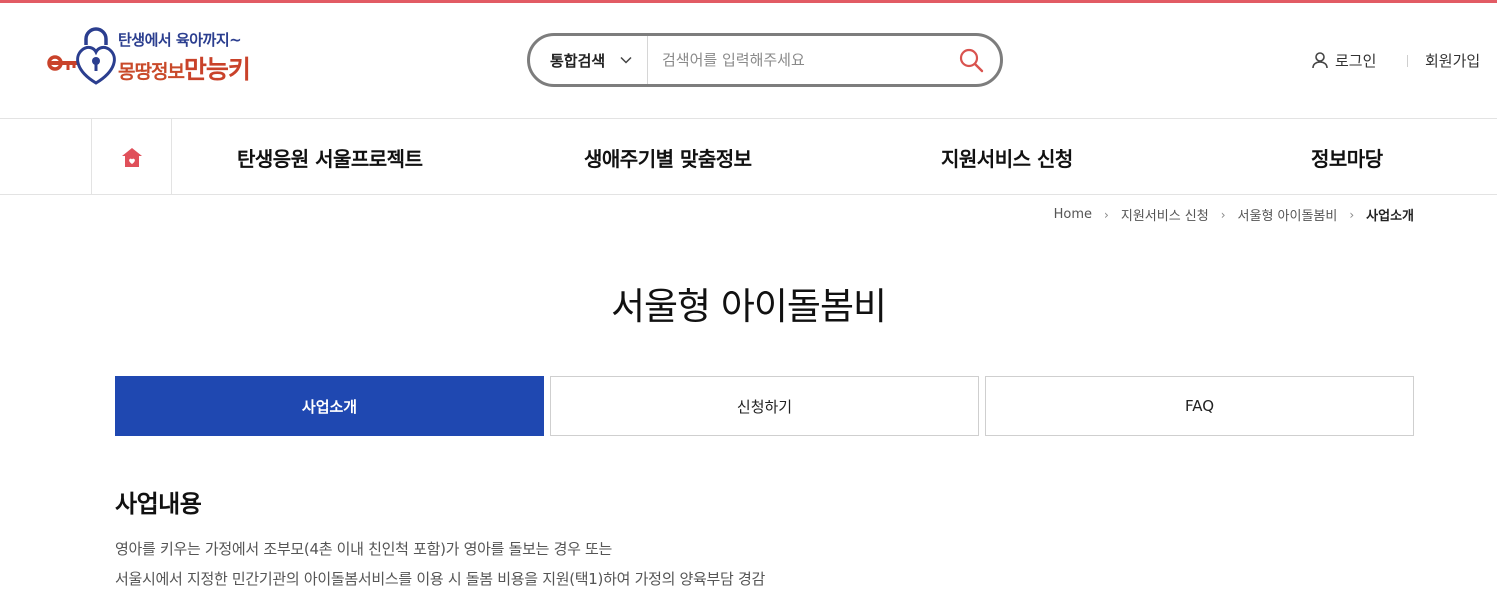  What do you see at coordinates (1390, 216) in the screenshot?
I see `breadcrumb-current: 사업소개` at bounding box center [1390, 216].